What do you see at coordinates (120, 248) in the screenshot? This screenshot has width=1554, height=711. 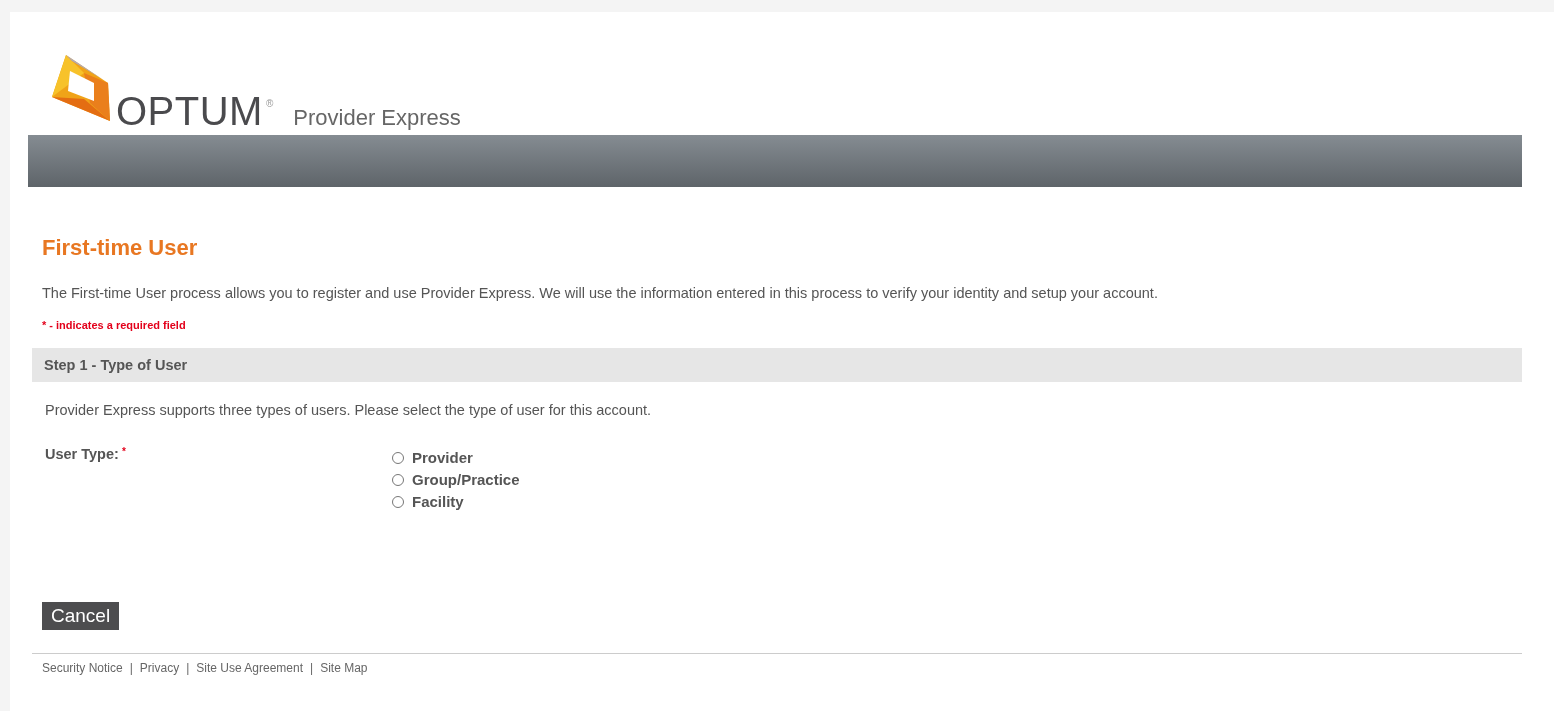 I see `page-title: First-time User` at bounding box center [120, 248].